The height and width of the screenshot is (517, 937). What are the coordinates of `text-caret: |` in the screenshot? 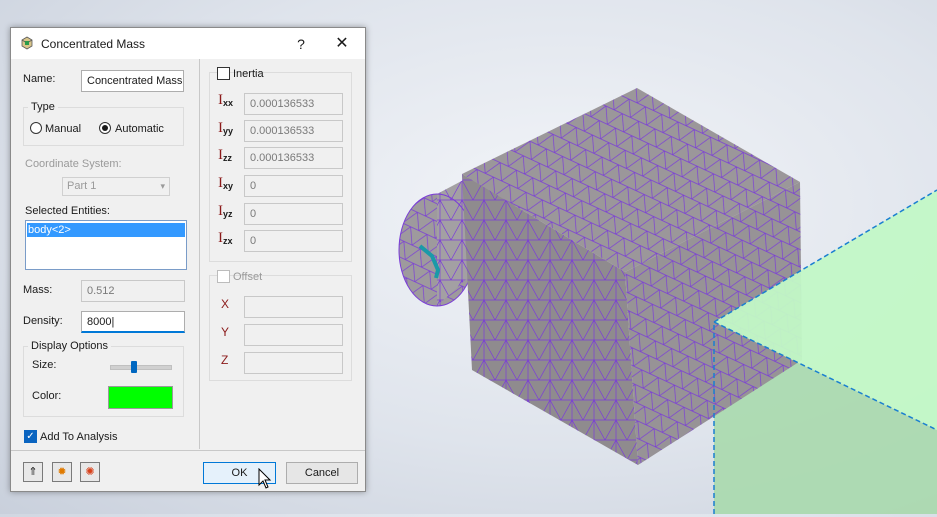 It's located at (113, 322).